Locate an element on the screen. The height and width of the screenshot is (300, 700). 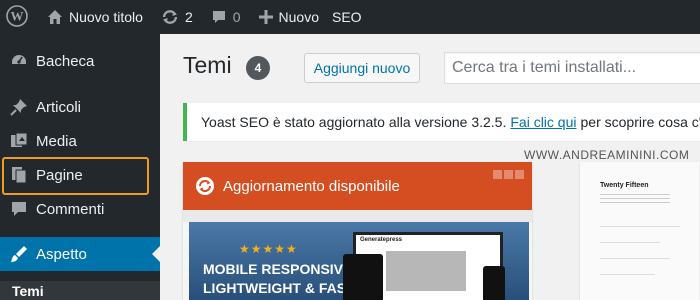
sidebar-item-pagine: Pagine is located at coordinates (80, 175).